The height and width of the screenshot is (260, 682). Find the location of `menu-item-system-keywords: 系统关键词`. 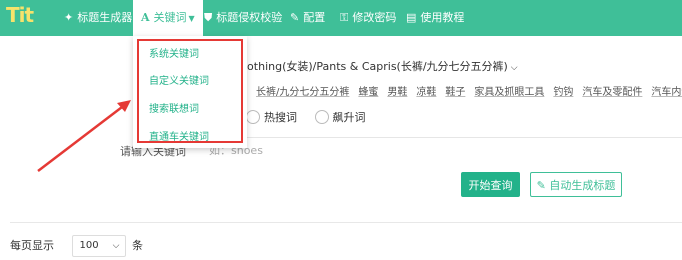

menu-item-system-keywords: 系统关键词 is located at coordinates (174, 52).